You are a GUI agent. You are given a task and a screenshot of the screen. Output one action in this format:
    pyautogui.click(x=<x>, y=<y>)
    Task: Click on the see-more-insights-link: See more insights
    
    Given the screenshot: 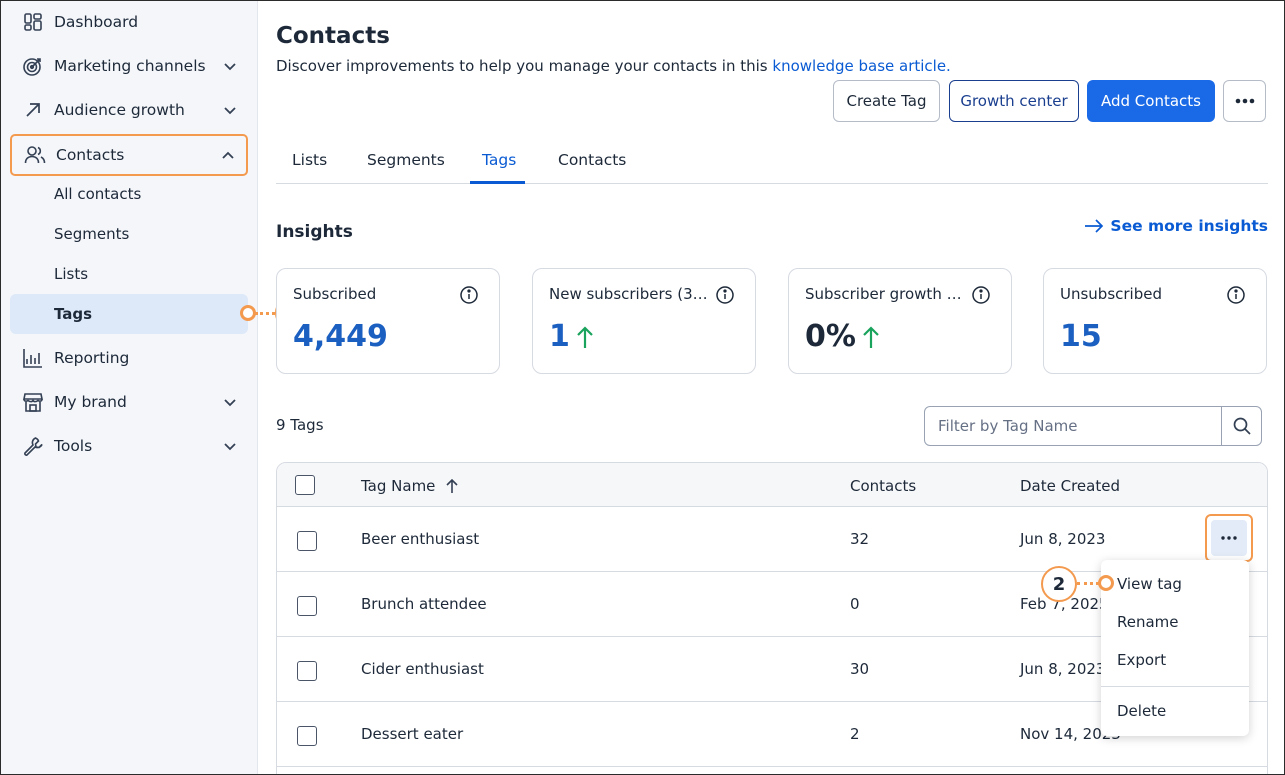 What is the action you would take?
    pyautogui.click(x=1176, y=226)
    